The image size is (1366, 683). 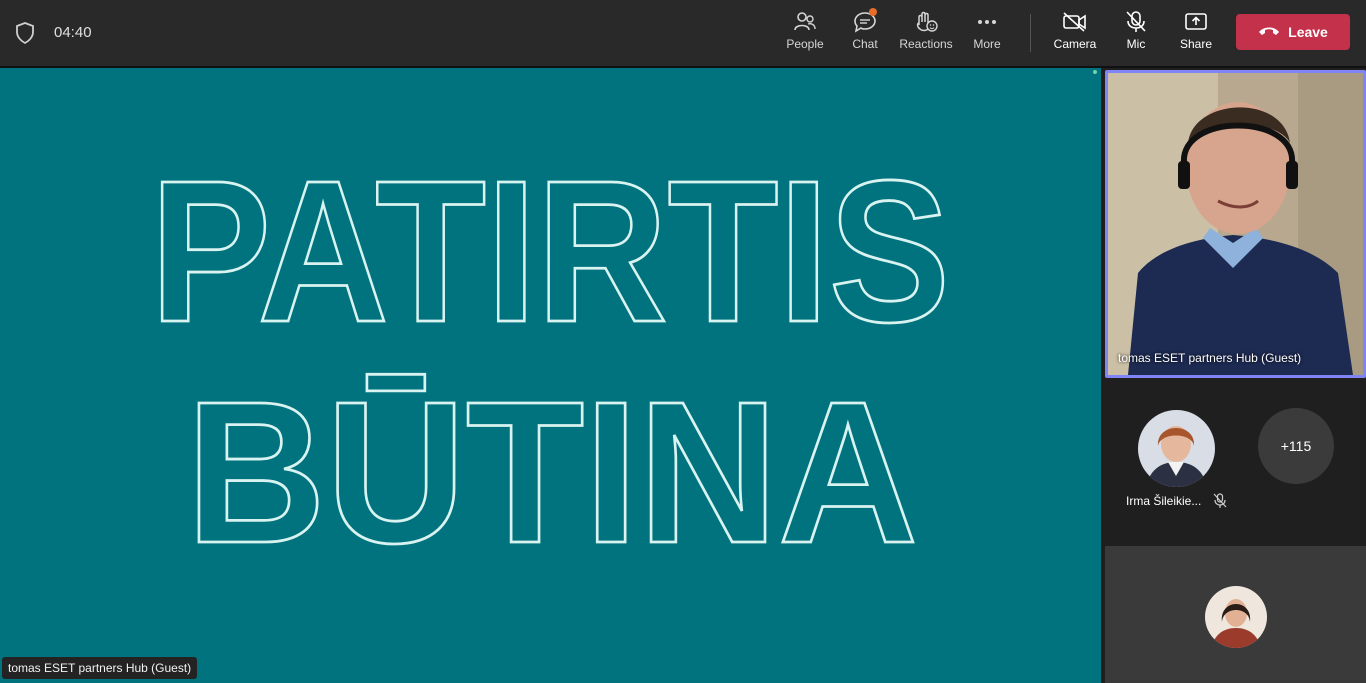 I want to click on camera-off-icon, so click(x=1074, y=22).